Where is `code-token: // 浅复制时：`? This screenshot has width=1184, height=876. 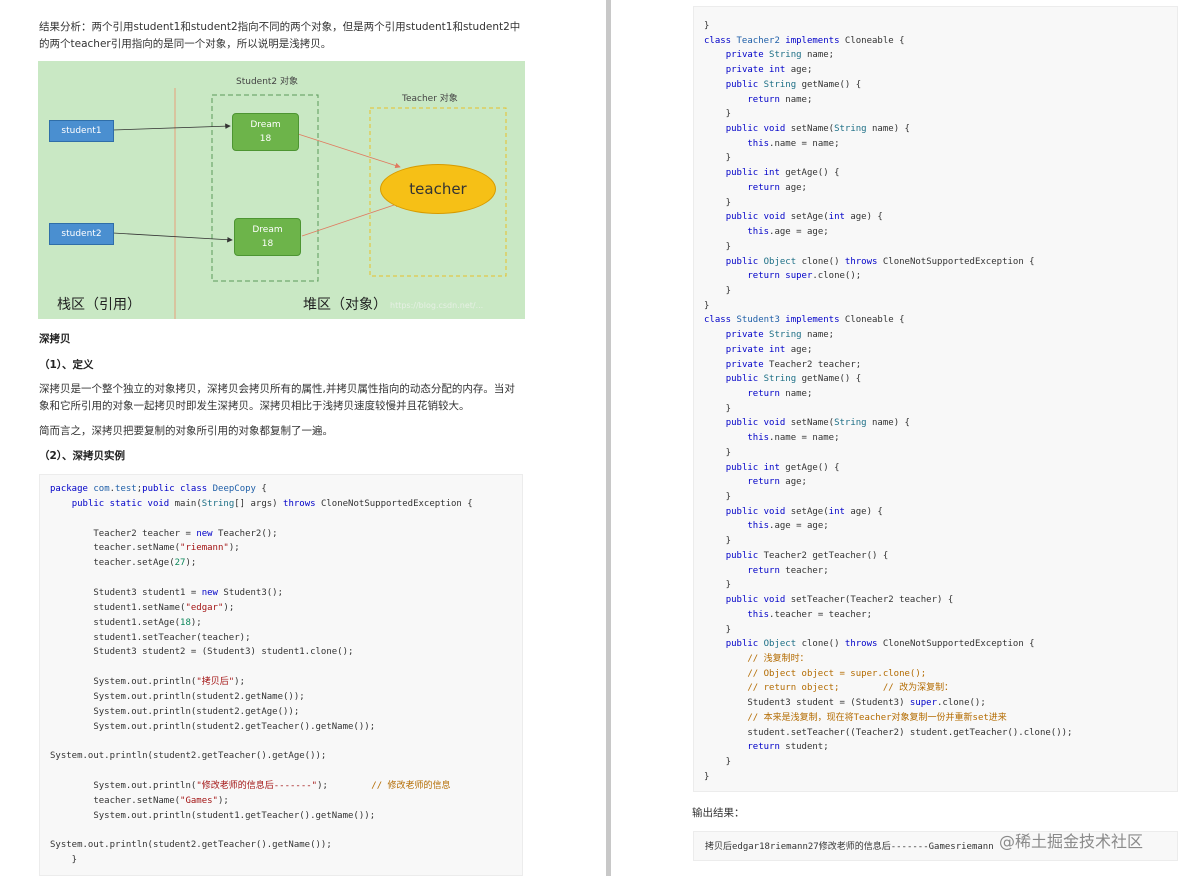
code-token: // 浅复制时： is located at coordinates (778, 658).